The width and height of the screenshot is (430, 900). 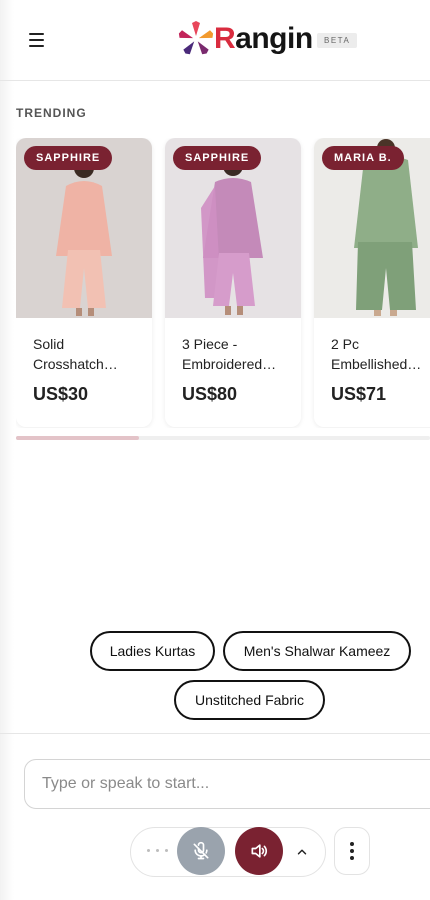 I want to click on carousel-scroll-thumb, so click(x=77, y=438).